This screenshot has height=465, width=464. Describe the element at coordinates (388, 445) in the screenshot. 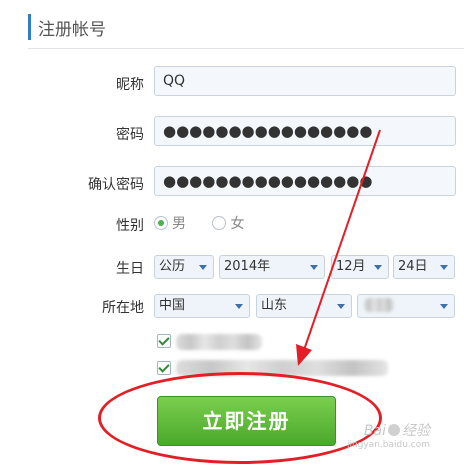

I see `watermark-url: jingyan.baidu.com` at that location.